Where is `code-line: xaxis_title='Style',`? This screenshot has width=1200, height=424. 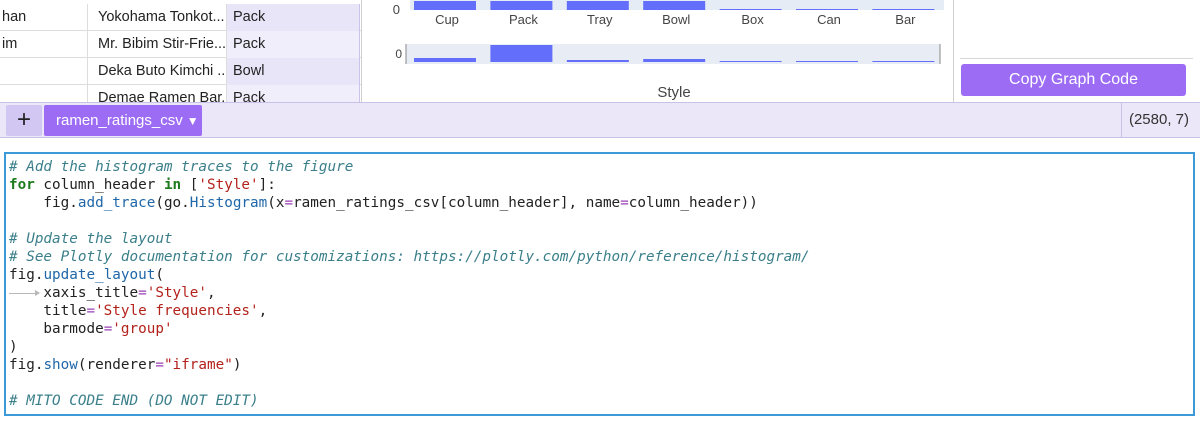 code-line: xaxis_title='Style', is located at coordinates (599, 293).